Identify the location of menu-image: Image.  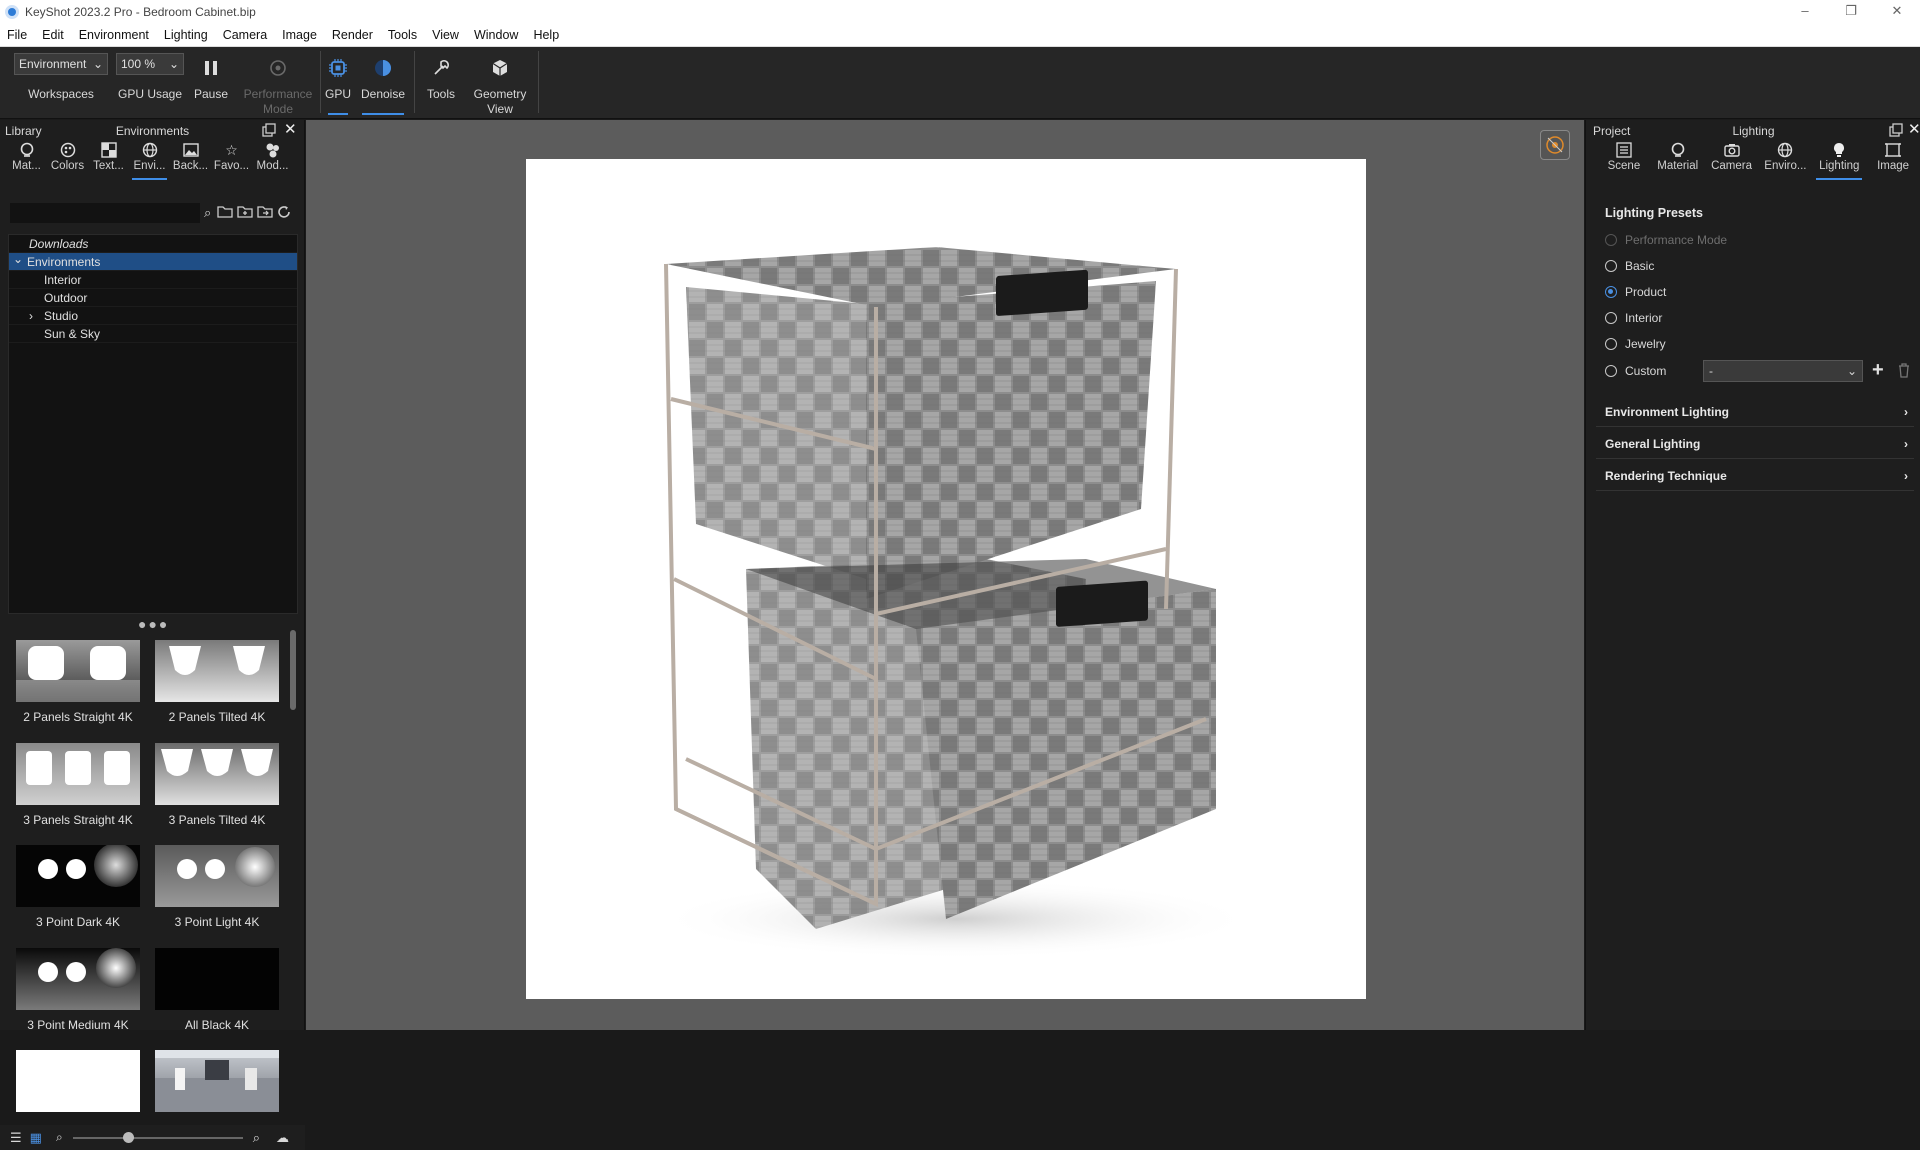
(300, 35).